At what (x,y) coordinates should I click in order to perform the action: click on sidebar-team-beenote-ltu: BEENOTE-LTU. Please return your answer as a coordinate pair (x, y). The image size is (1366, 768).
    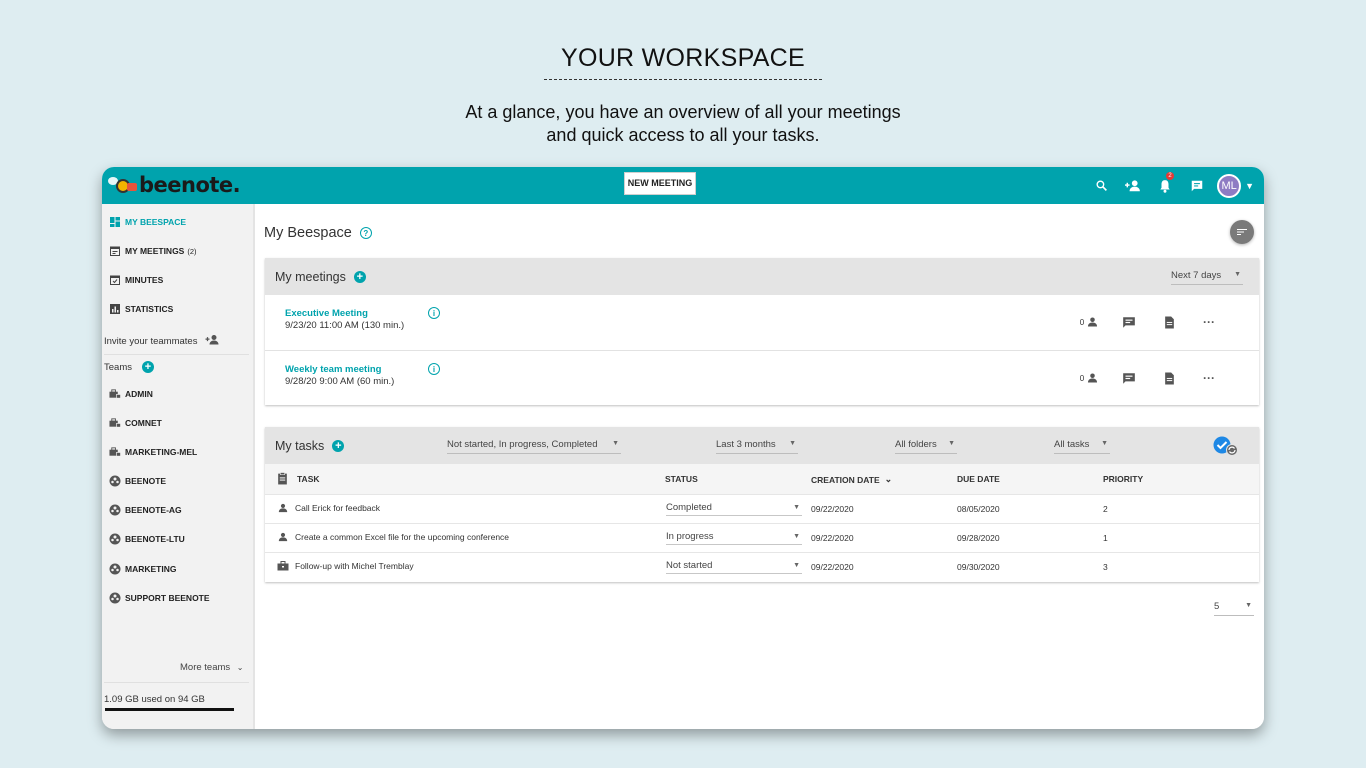
    Looking at the image, I should click on (147, 539).